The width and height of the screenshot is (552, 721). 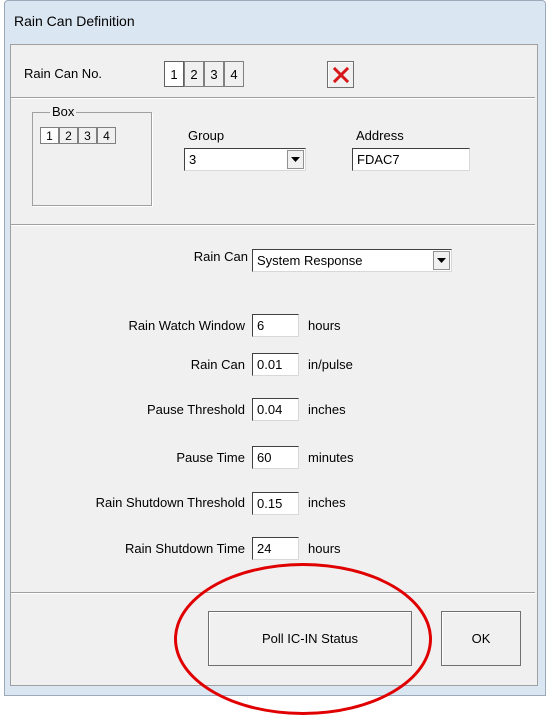 What do you see at coordinates (170, 502) in the screenshot?
I see `rain-shutdown-threshold-label: Rain Shutdown Threshold` at bounding box center [170, 502].